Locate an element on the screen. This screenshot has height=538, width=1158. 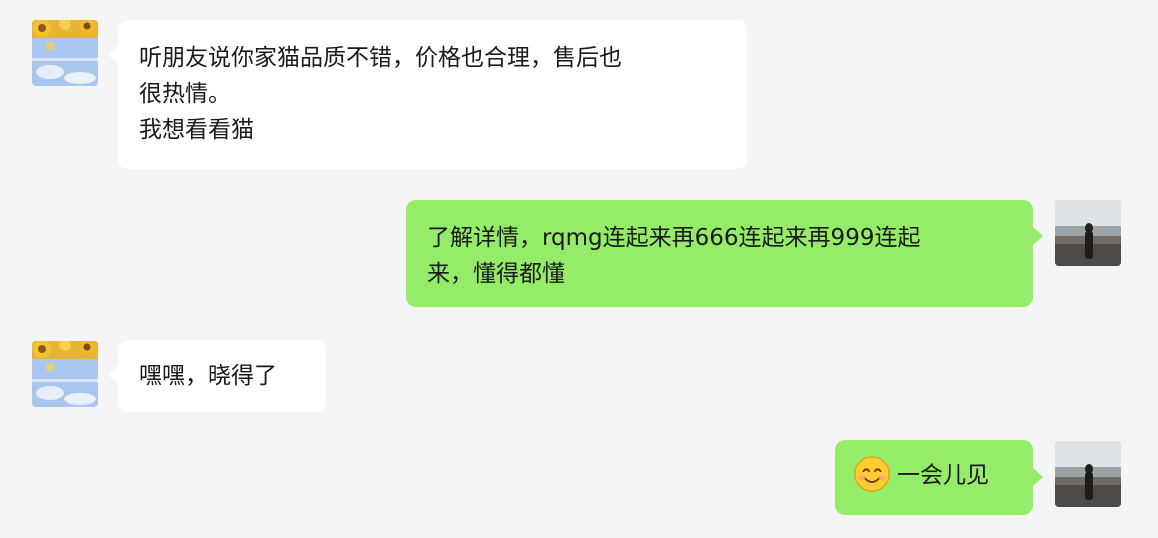
message-bubble-outgoing: 一会儿见 is located at coordinates (939, 477).